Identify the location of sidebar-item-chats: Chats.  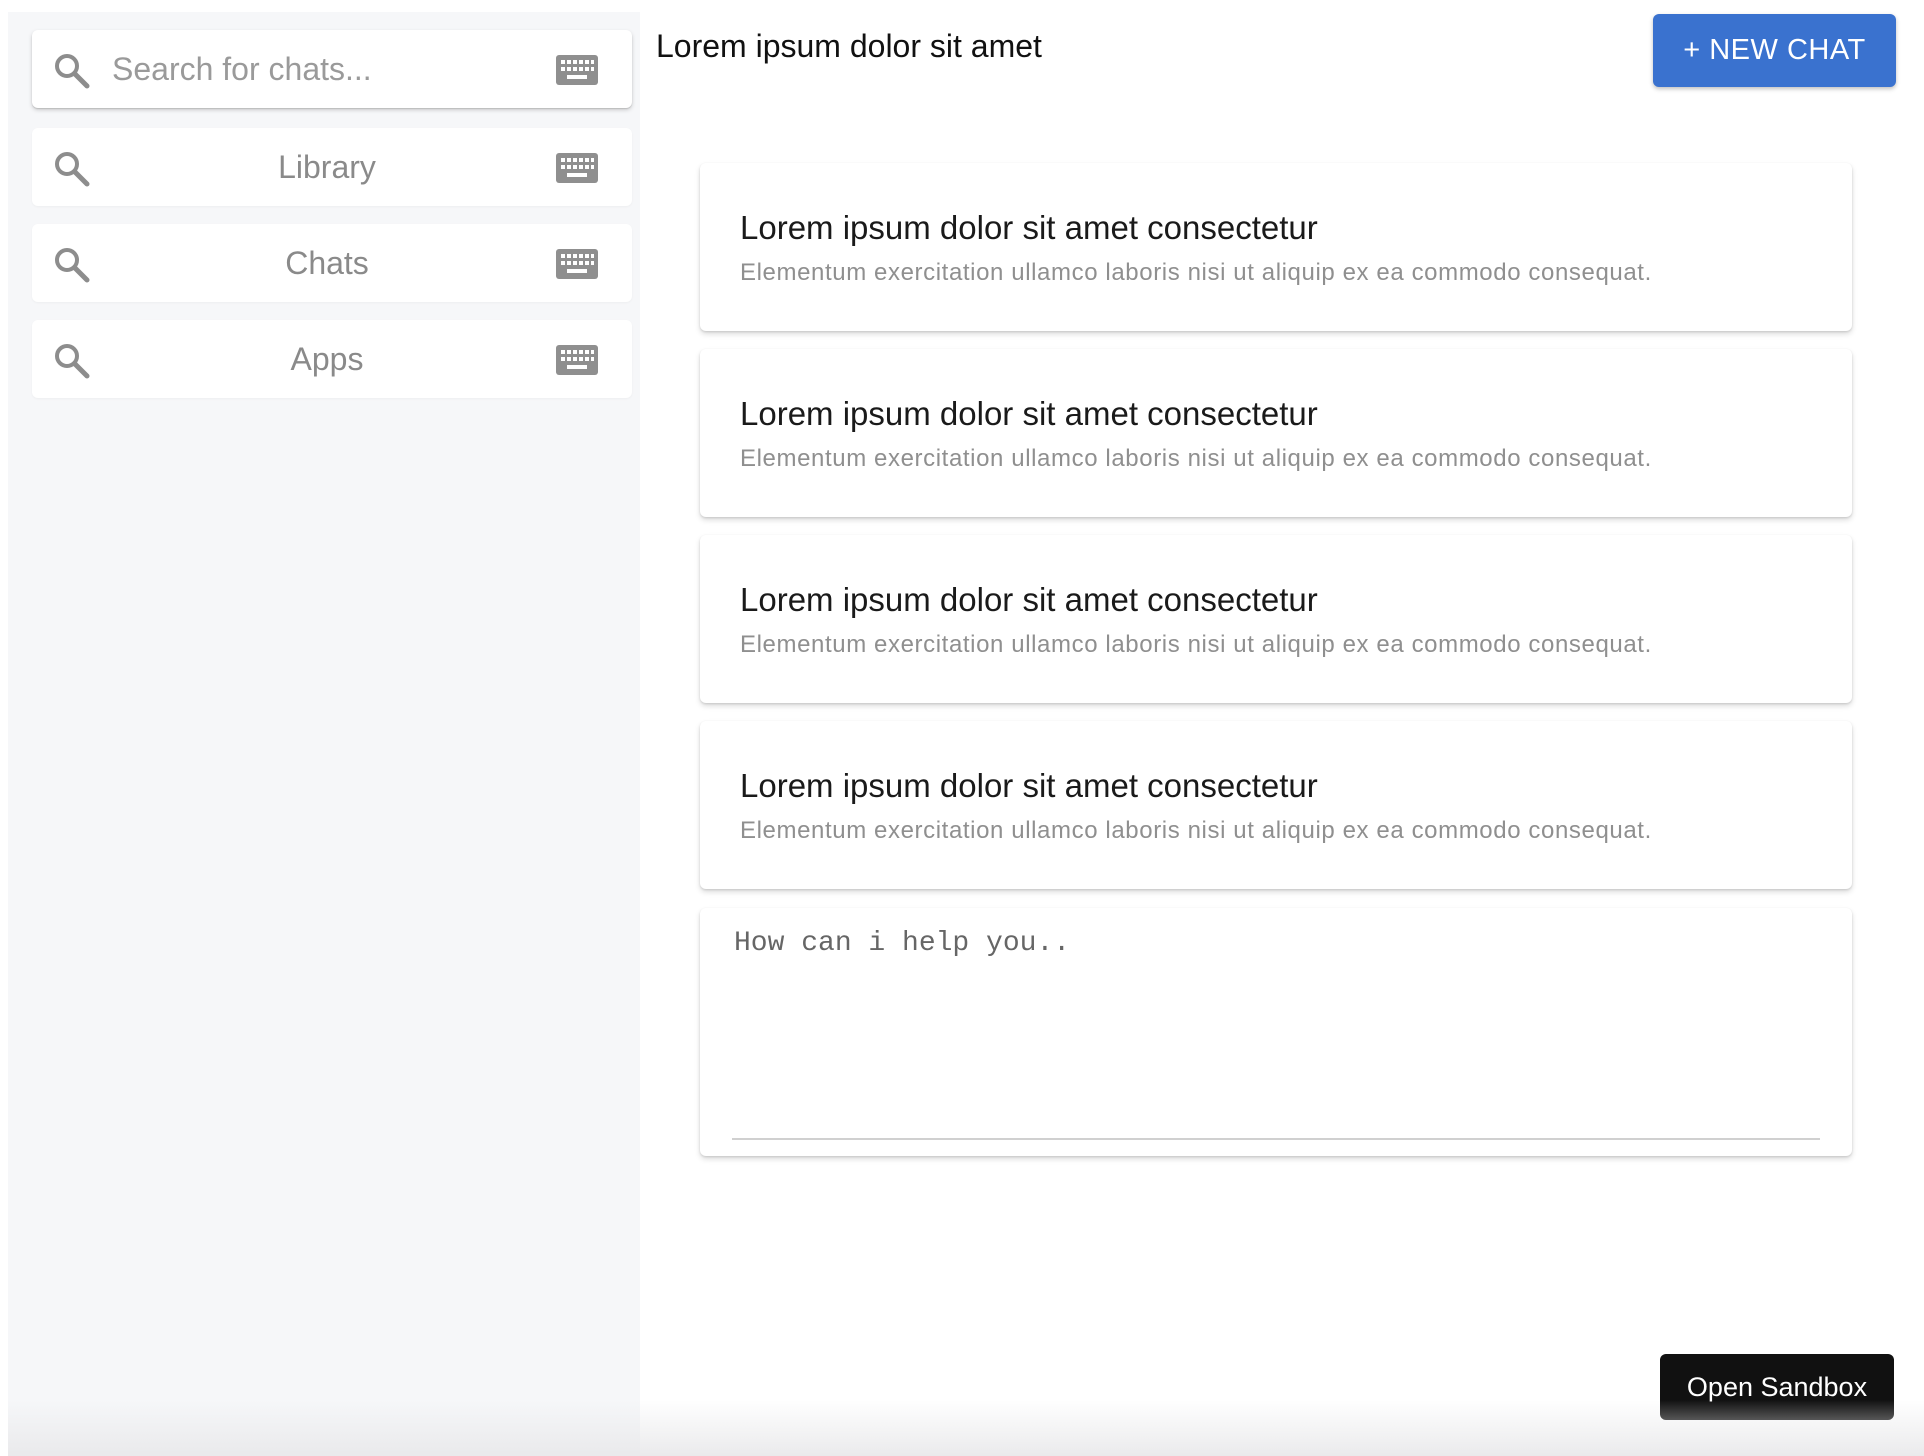
(332, 263).